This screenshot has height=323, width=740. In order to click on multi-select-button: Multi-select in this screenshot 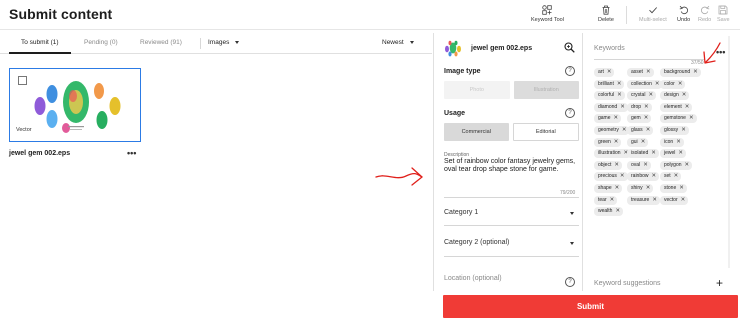, I will do `click(653, 14)`.